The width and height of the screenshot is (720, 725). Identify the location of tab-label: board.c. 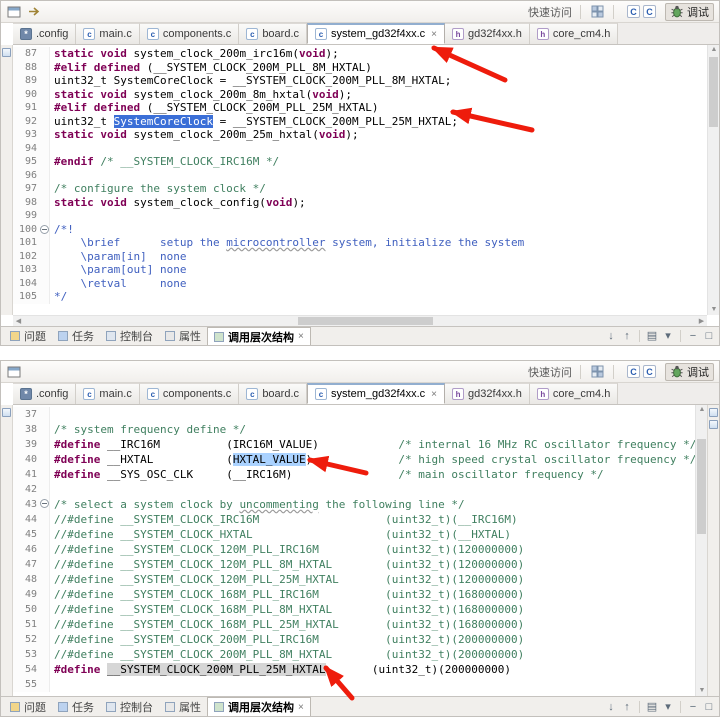
(281, 394).